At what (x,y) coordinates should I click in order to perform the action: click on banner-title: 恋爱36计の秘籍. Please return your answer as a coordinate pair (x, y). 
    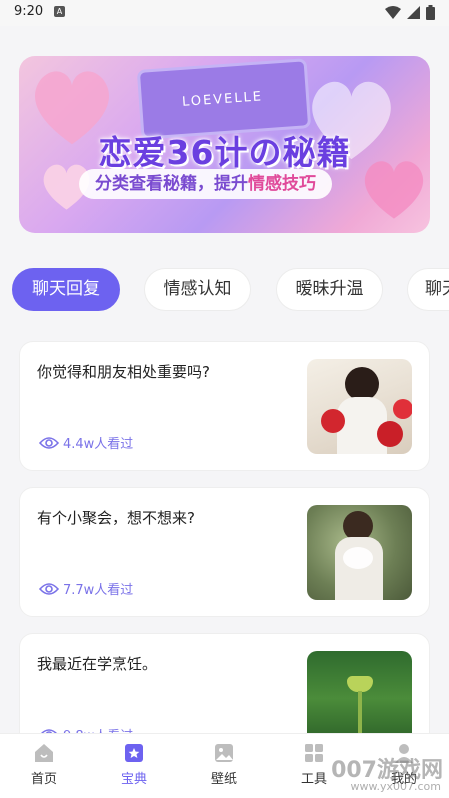
    Looking at the image, I should click on (224, 152).